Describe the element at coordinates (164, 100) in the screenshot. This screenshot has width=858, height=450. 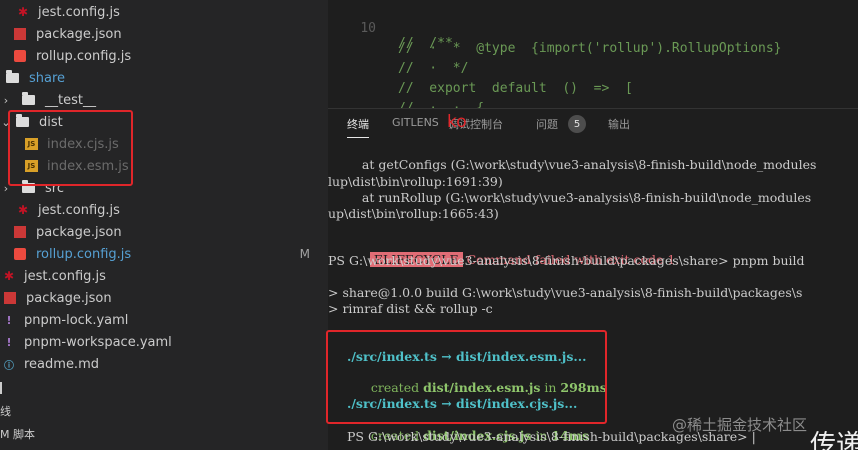
I see `tree-folder-test: › __test__` at that location.